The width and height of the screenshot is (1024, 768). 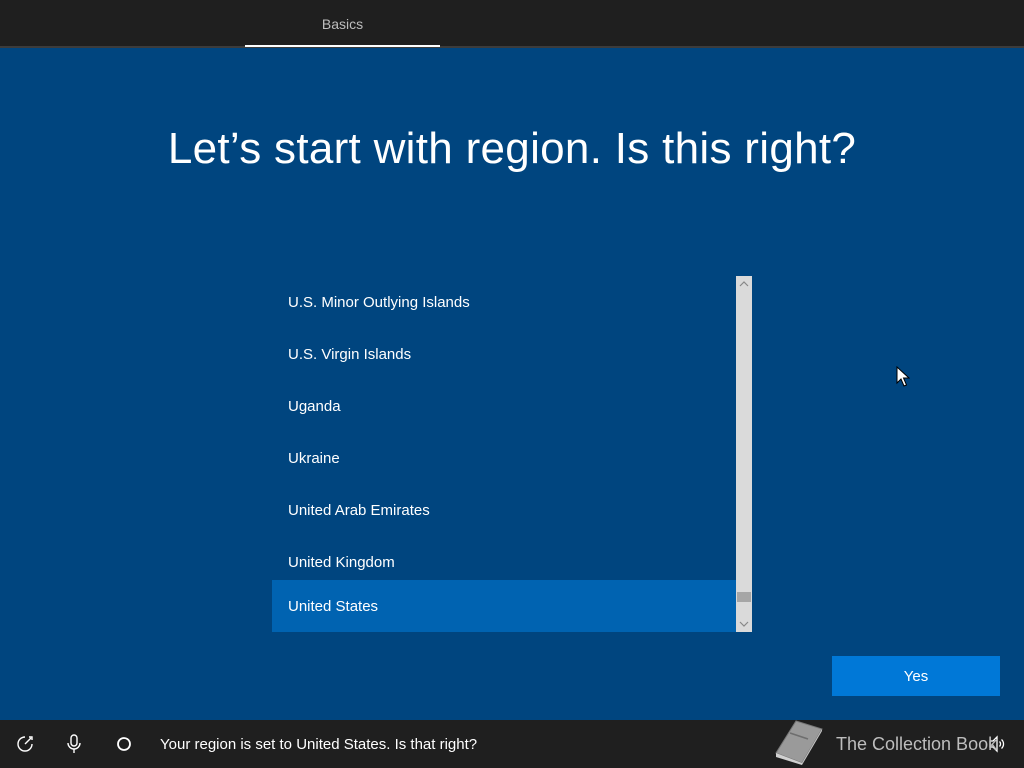 I want to click on list-item: Ukraine, so click(x=504, y=458).